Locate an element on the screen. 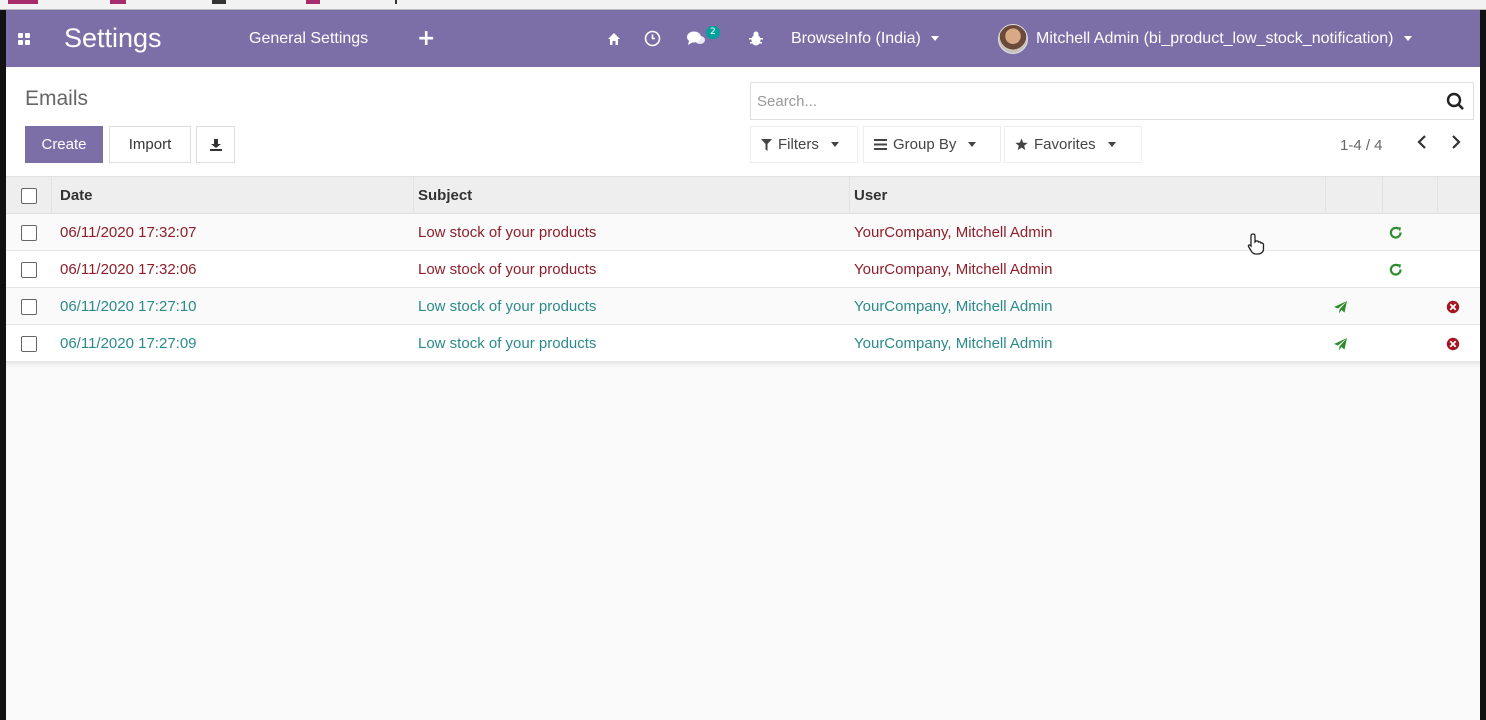  filters-dropdown: Filters is located at coordinates (804, 144).